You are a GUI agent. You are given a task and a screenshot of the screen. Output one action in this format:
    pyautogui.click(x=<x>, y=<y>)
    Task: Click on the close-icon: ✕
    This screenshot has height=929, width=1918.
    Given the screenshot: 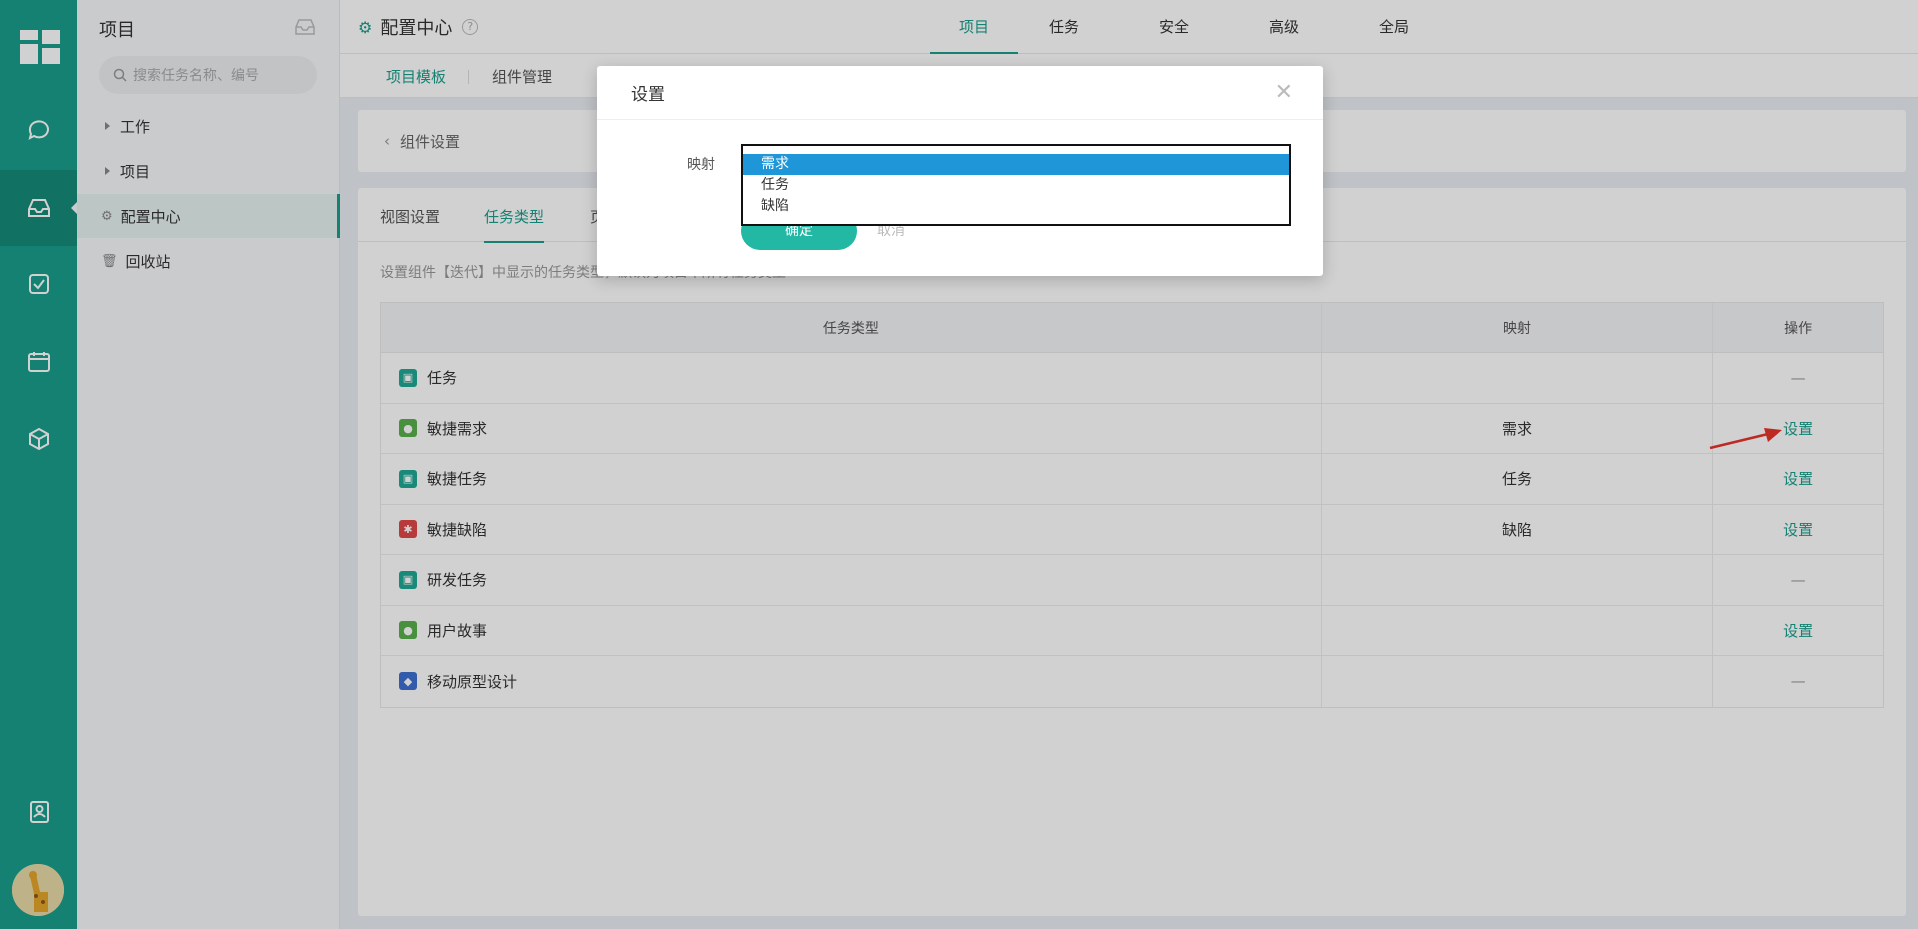 What is the action you would take?
    pyautogui.click(x=1284, y=92)
    